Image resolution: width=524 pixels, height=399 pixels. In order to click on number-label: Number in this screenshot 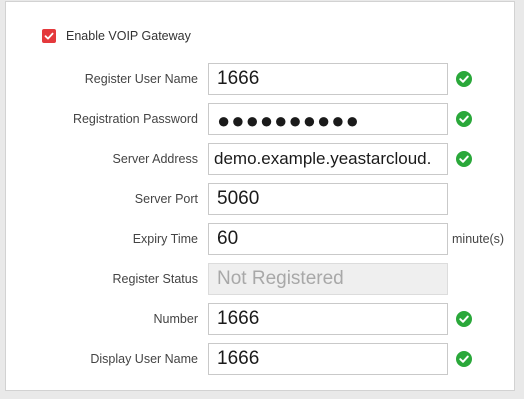, I will do `click(175, 319)`.